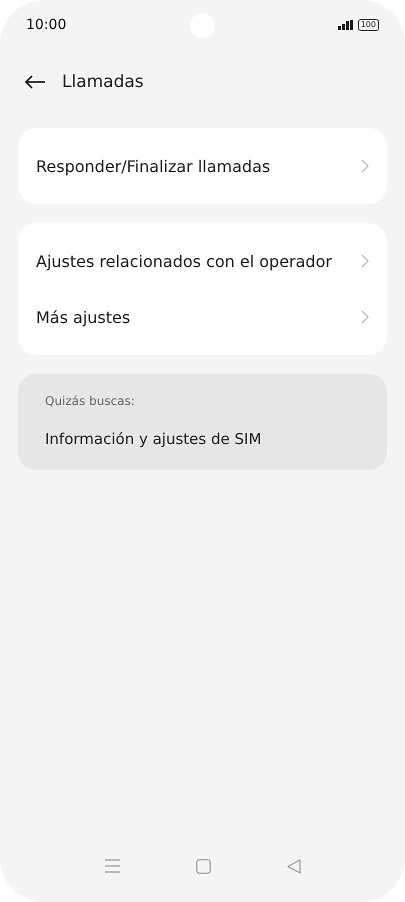 Image resolution: width=405 pixels, height=902 pixels. I want to click on suggestion-heading: Quizás buscas:, so click(90, 401).